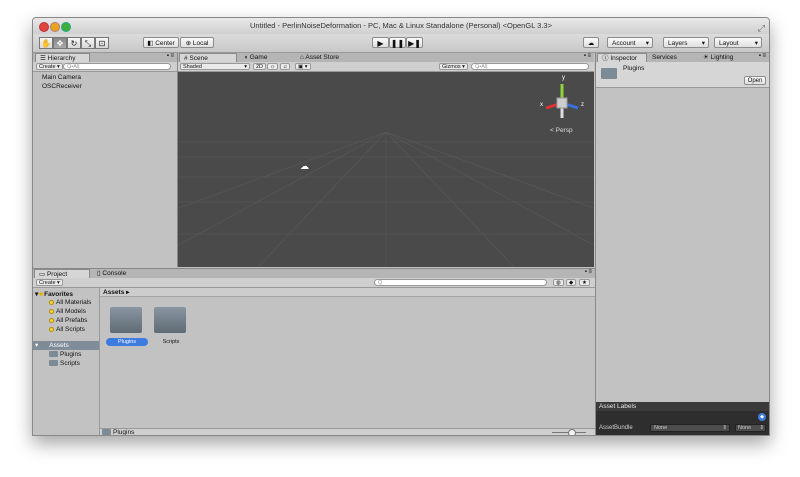  What do you see at coordinates (208, 57) in the screenshot?
I see `tab-scene: # Scene` at bounding box center [208, 57].